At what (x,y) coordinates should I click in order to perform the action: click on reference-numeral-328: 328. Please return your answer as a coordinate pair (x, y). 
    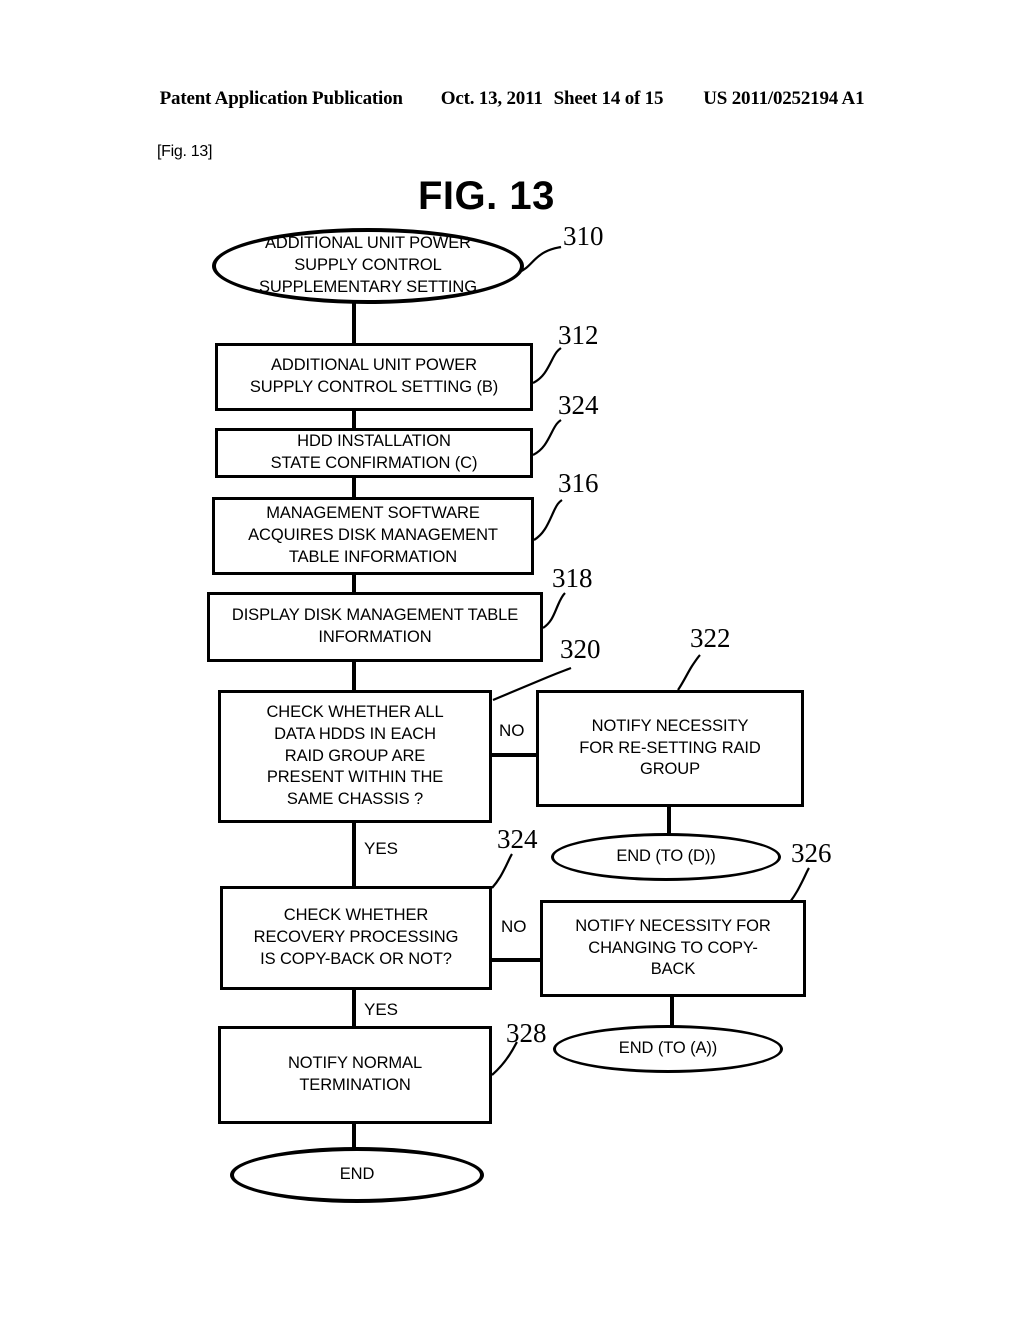
    Looking at the image, I should click on (526, 1033).